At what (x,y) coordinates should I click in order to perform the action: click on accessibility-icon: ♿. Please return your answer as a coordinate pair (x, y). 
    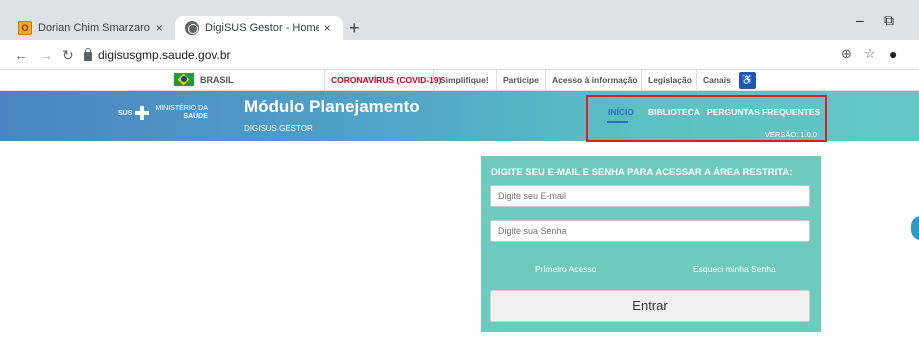
    Looking at the image, I should click on (747, 80).